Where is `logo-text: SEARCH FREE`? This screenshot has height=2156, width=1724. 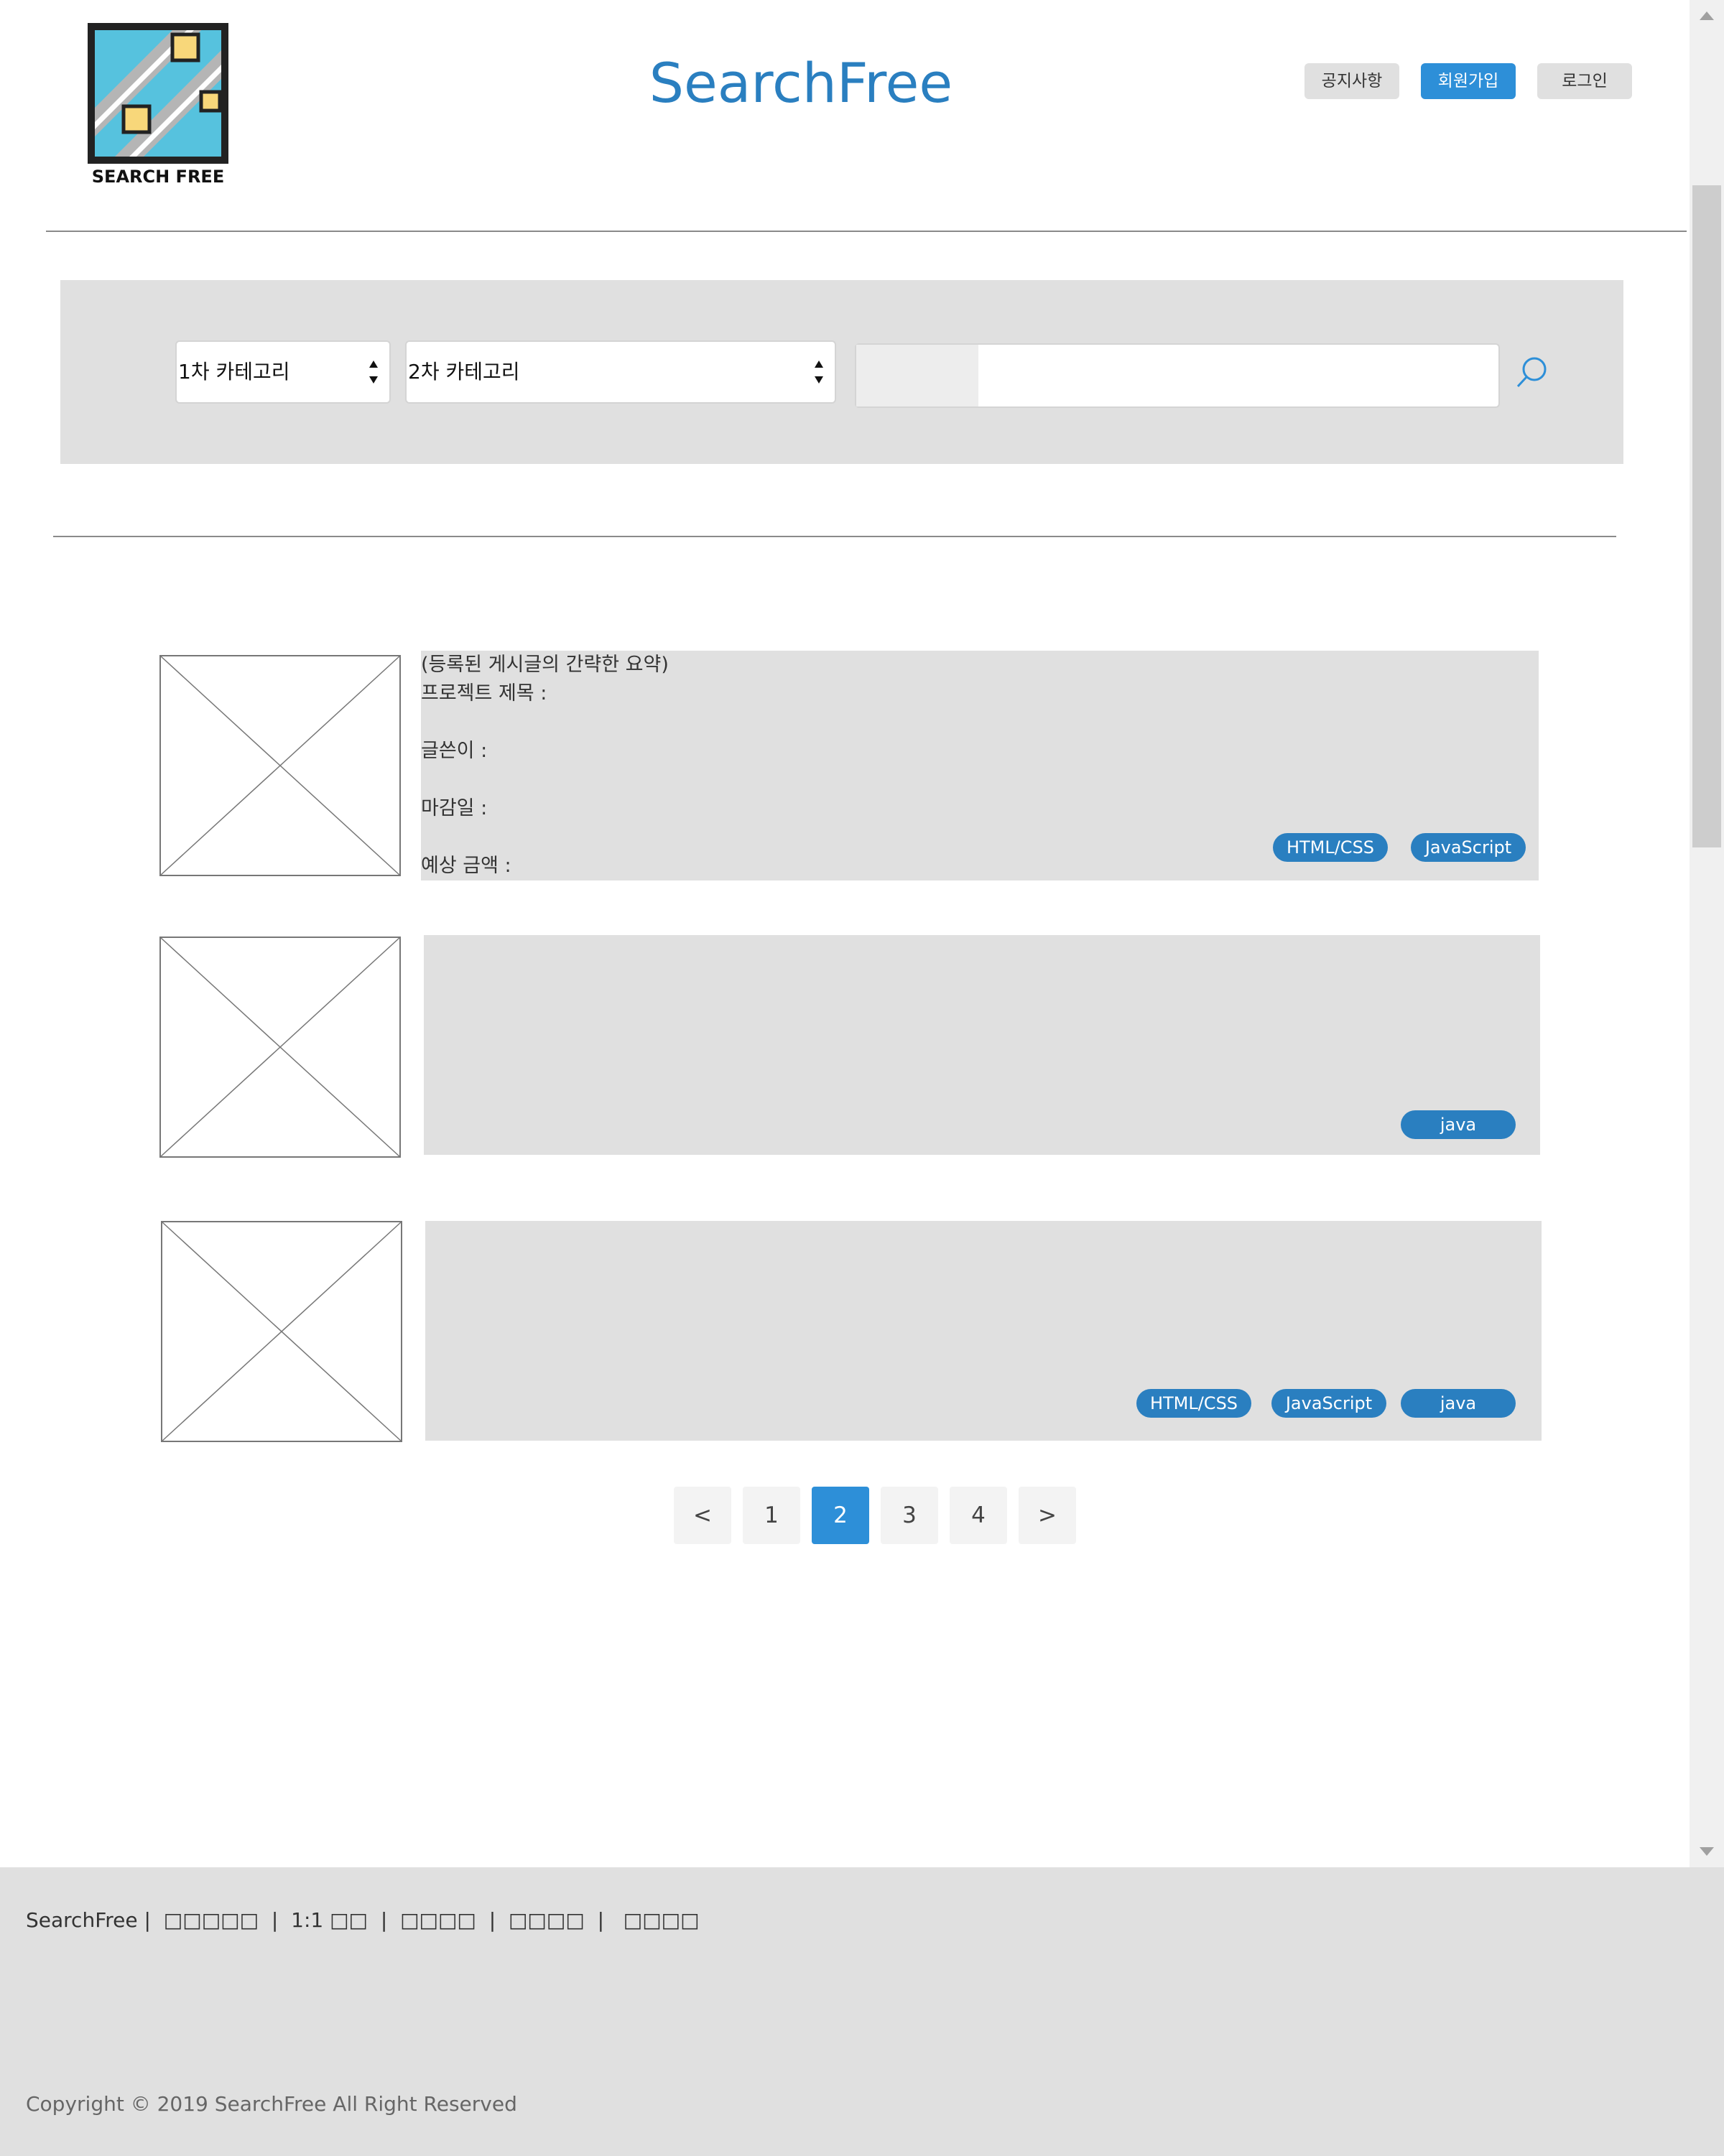
logo-text: SEARCH FREE is located at coordinates (158, 176).